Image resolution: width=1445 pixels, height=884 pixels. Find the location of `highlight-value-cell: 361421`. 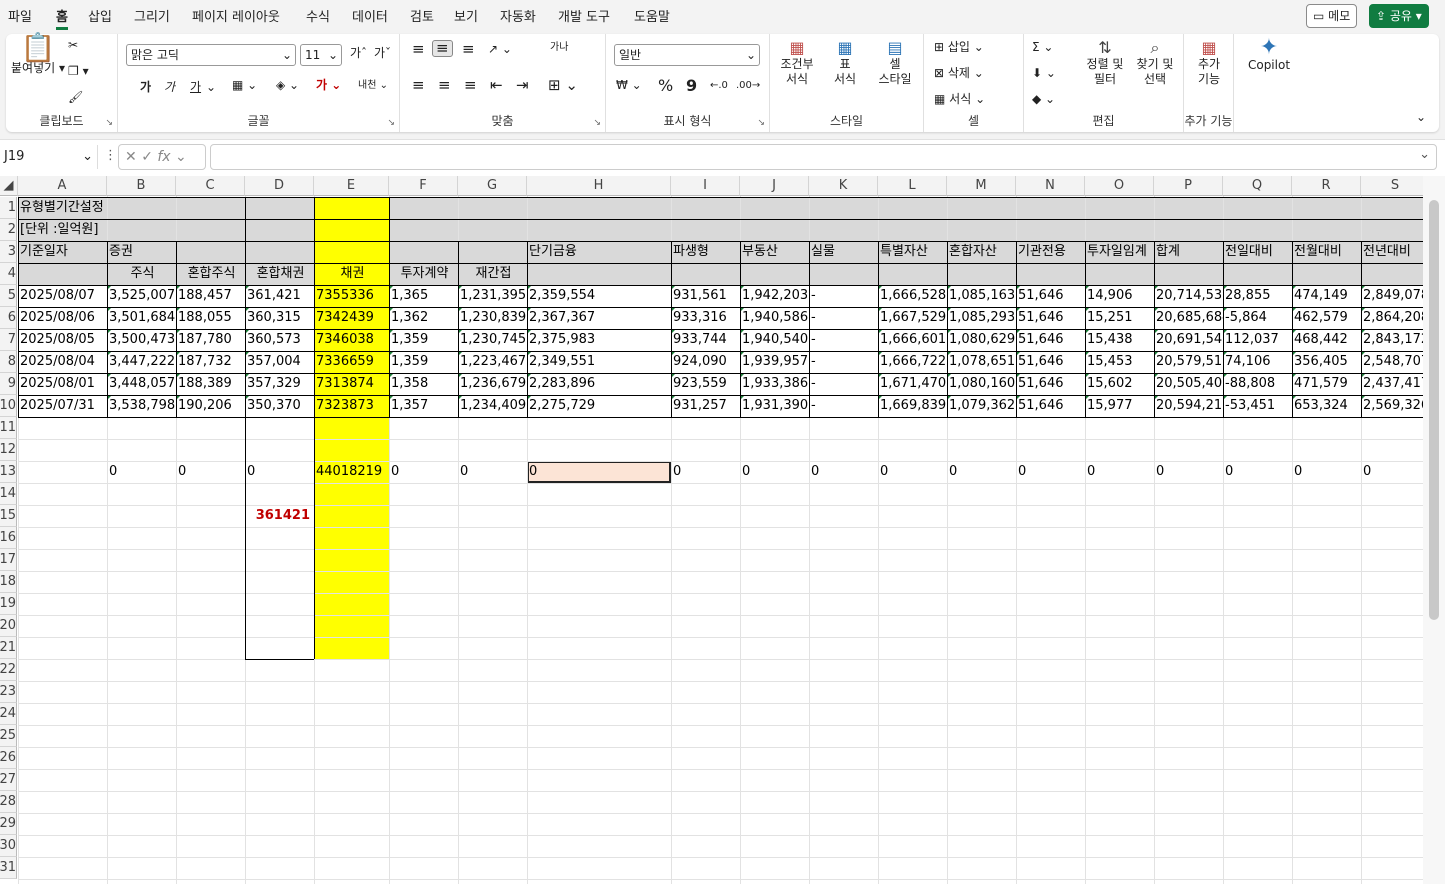

highlight-value-cell: 361421 is located at coordinates (279, 516).